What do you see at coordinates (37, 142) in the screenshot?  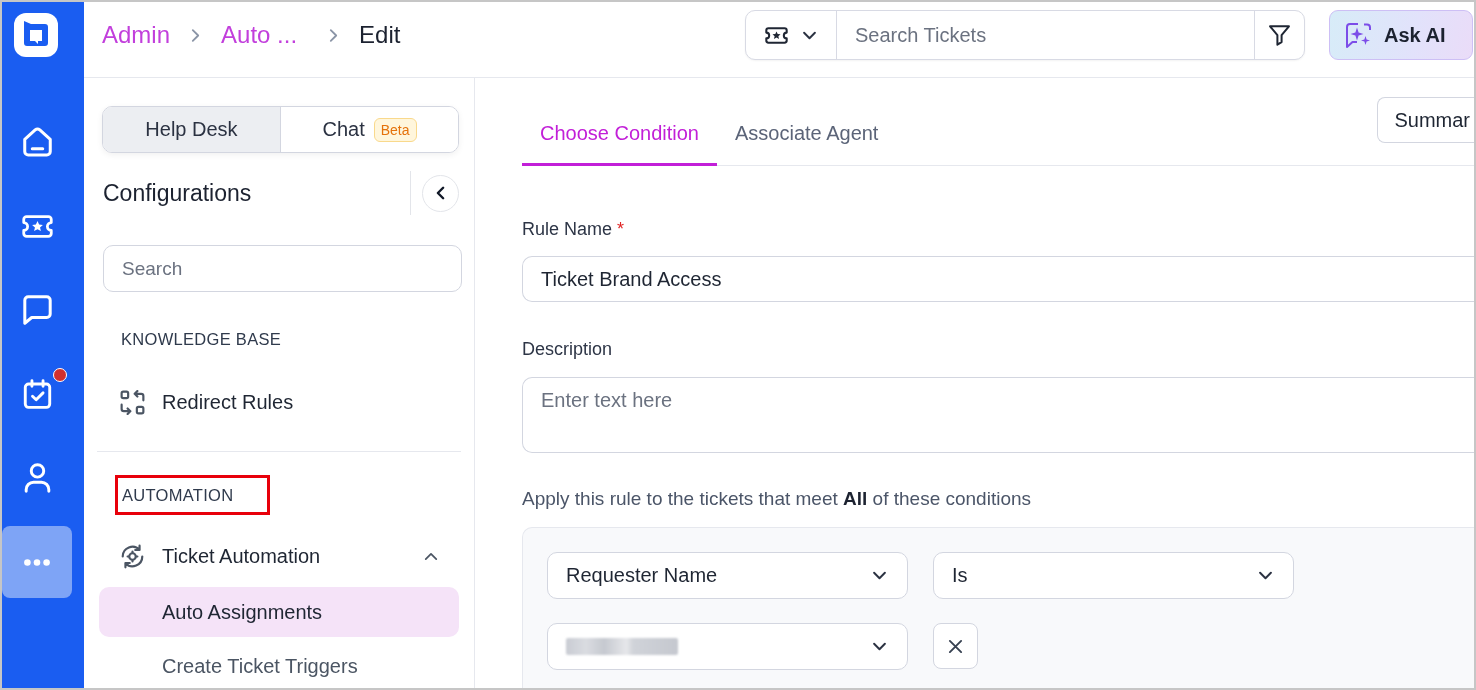 I see `home-icon` at bounding box center [37, 142].